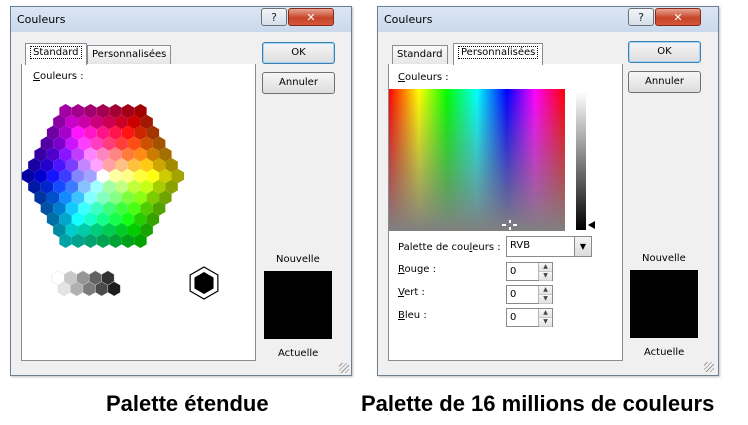  What do you see at coordinates (513, 317) in the screenshot?
I see `blue-value: 0` at bounding box center [513, 317].